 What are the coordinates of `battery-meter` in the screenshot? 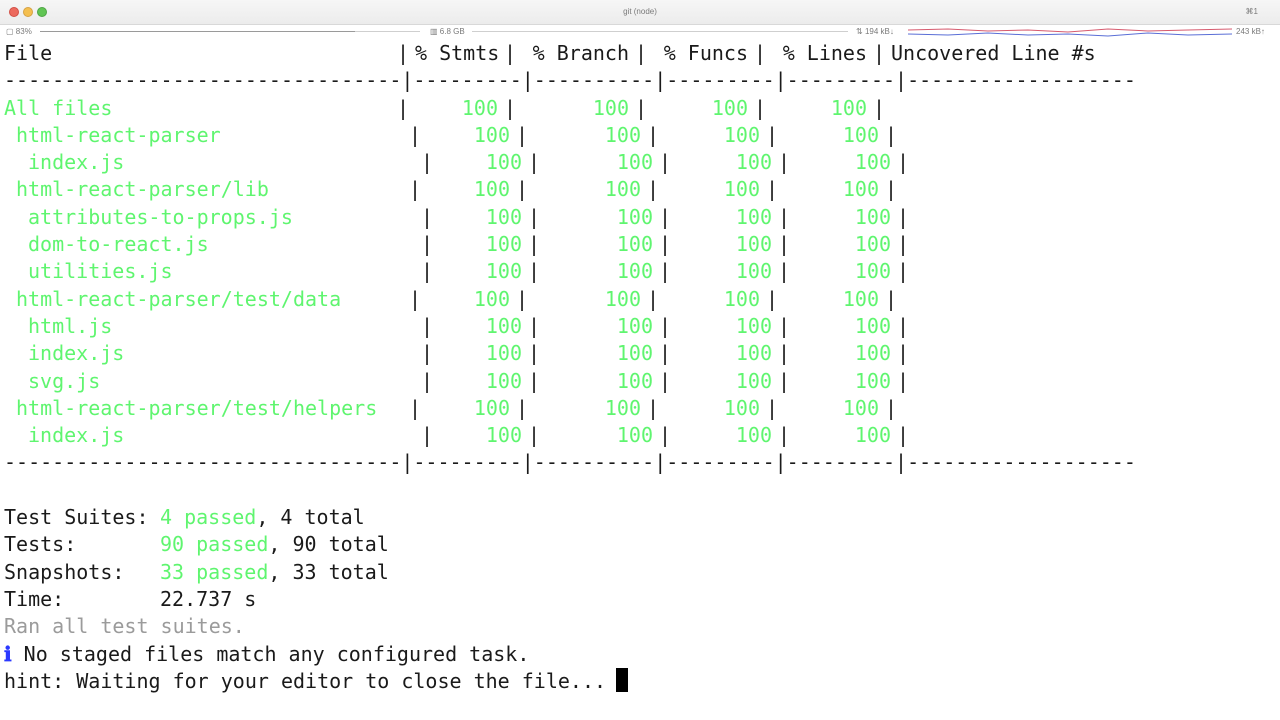 It's located at (230, 31).